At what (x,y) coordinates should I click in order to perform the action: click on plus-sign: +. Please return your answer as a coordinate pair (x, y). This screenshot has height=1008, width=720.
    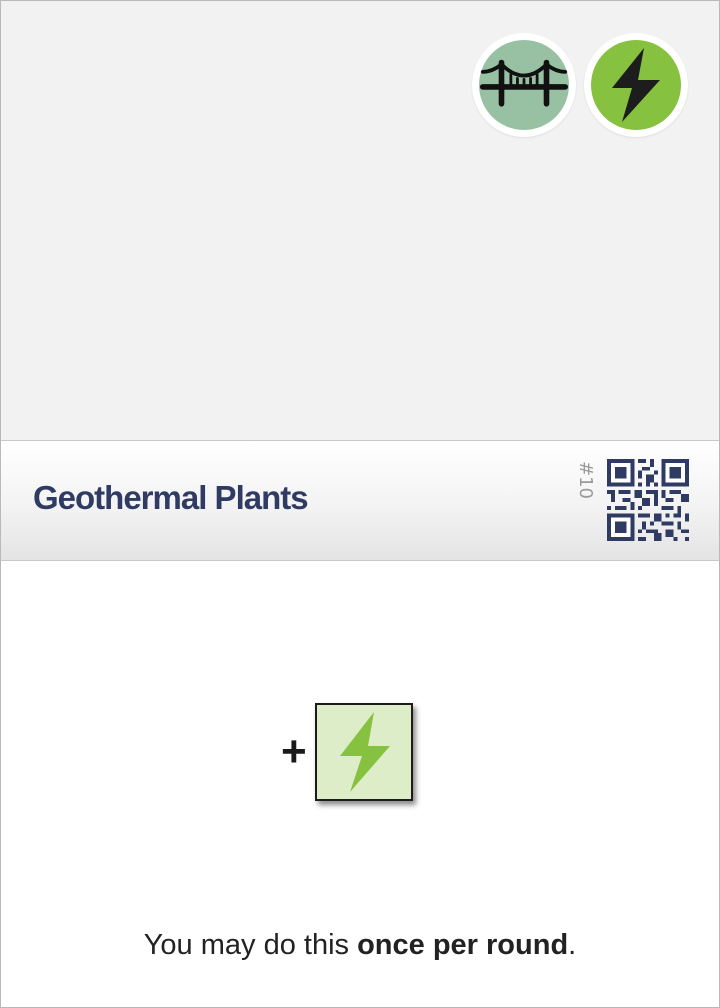
    Looking at the image, I should click on (294, 751).